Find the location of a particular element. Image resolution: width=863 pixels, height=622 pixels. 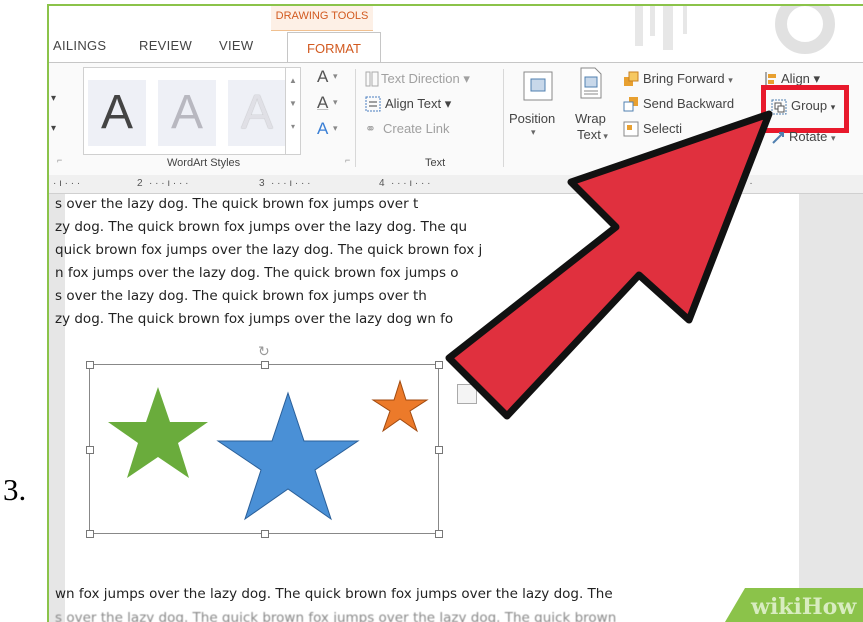

wikihow-watermark: wikiHow is located at coordinates (794, 605).